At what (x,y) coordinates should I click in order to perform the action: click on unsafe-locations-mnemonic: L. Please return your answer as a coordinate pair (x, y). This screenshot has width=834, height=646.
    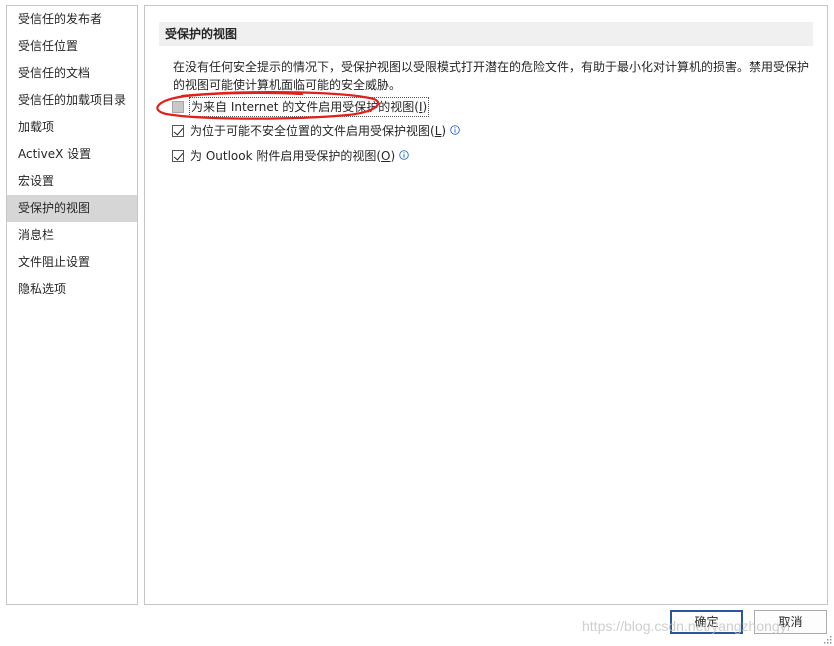
    Looking at the image, I should click on (438, 131).